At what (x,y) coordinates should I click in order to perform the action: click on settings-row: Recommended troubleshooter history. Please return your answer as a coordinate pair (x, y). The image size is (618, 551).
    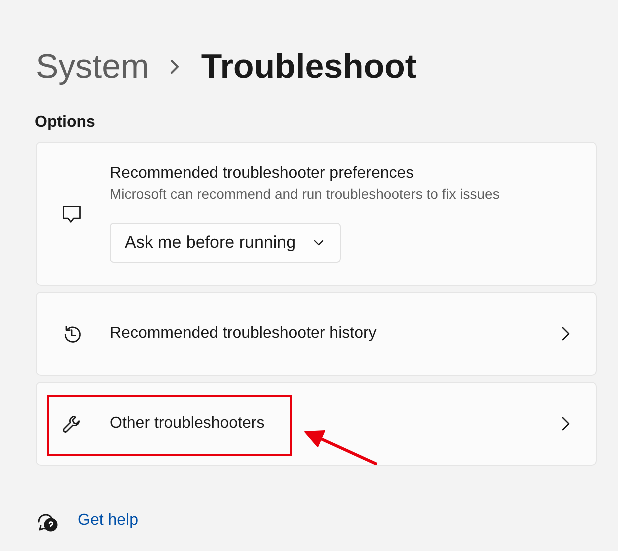
    Looking at the image, I should click on (316, 334).